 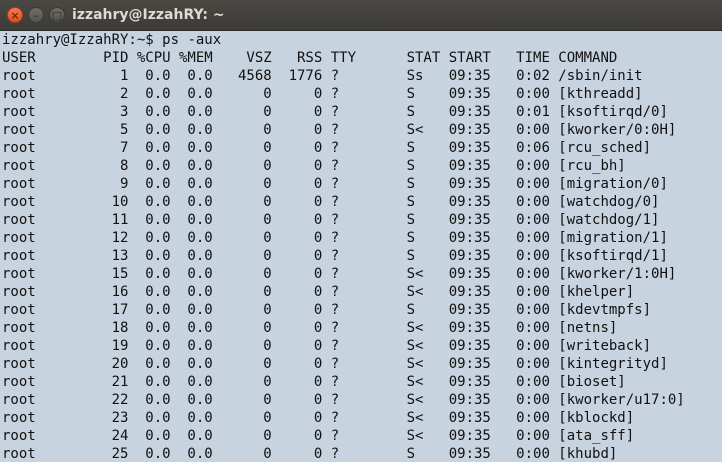 I want to click on title-bar: × – □ izzahry@IzzahRY: ~, so click(x=361, y=15).